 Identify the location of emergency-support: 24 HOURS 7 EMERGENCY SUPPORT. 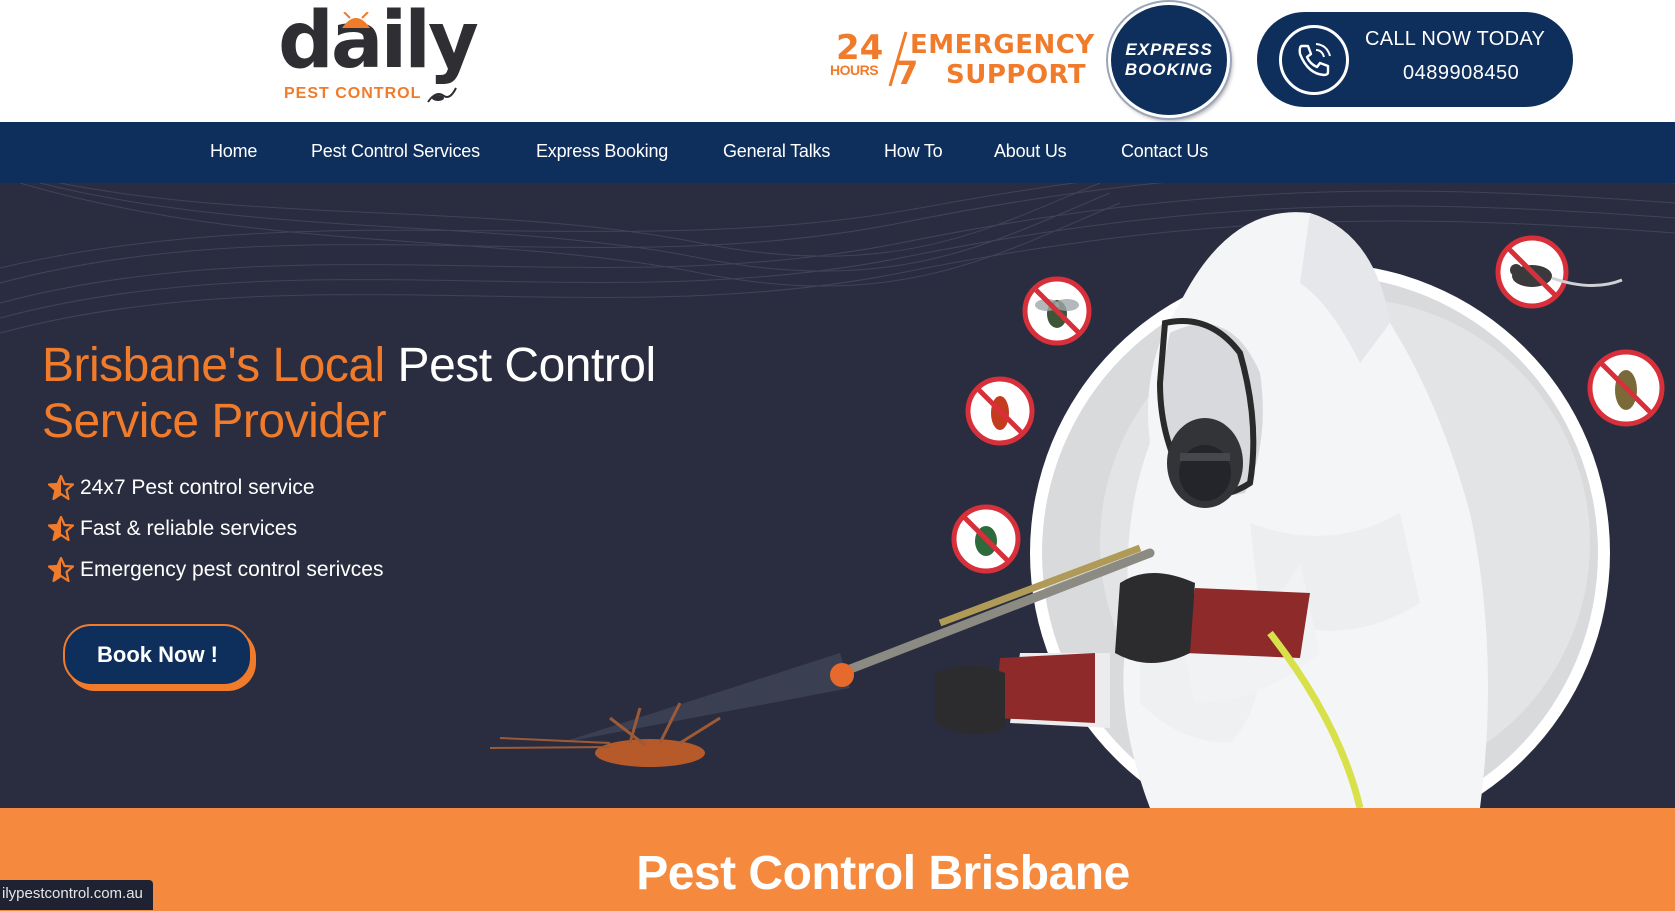
(962, 61).